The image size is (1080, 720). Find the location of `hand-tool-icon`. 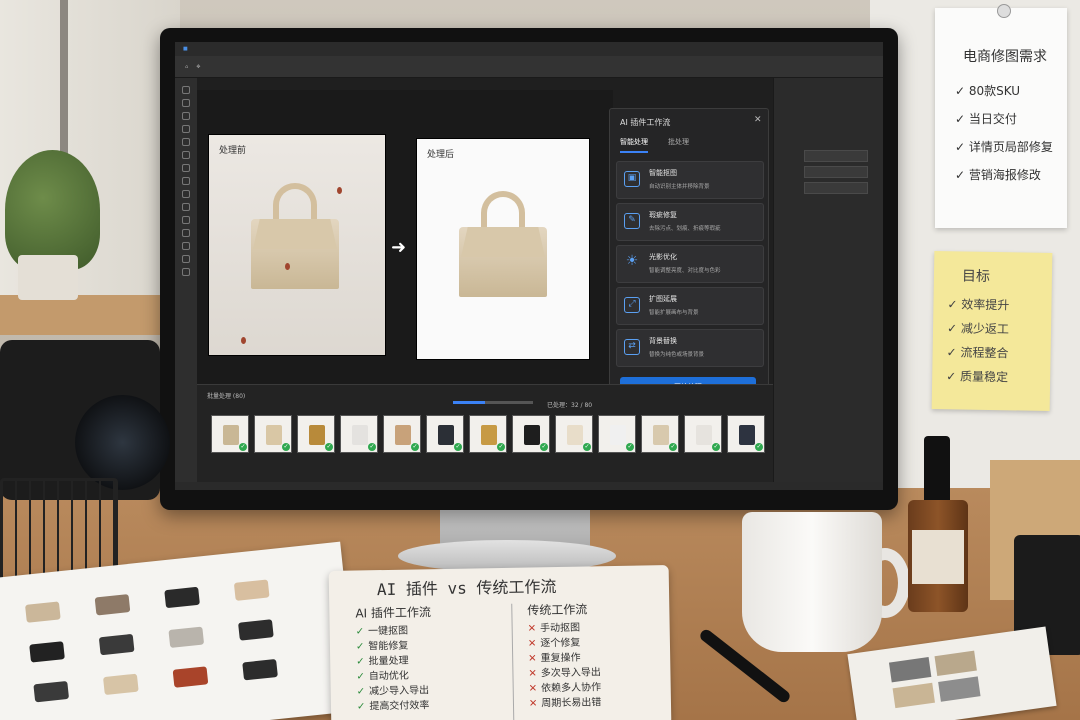

hand-tool-icon is located at coordinates (186, 259).